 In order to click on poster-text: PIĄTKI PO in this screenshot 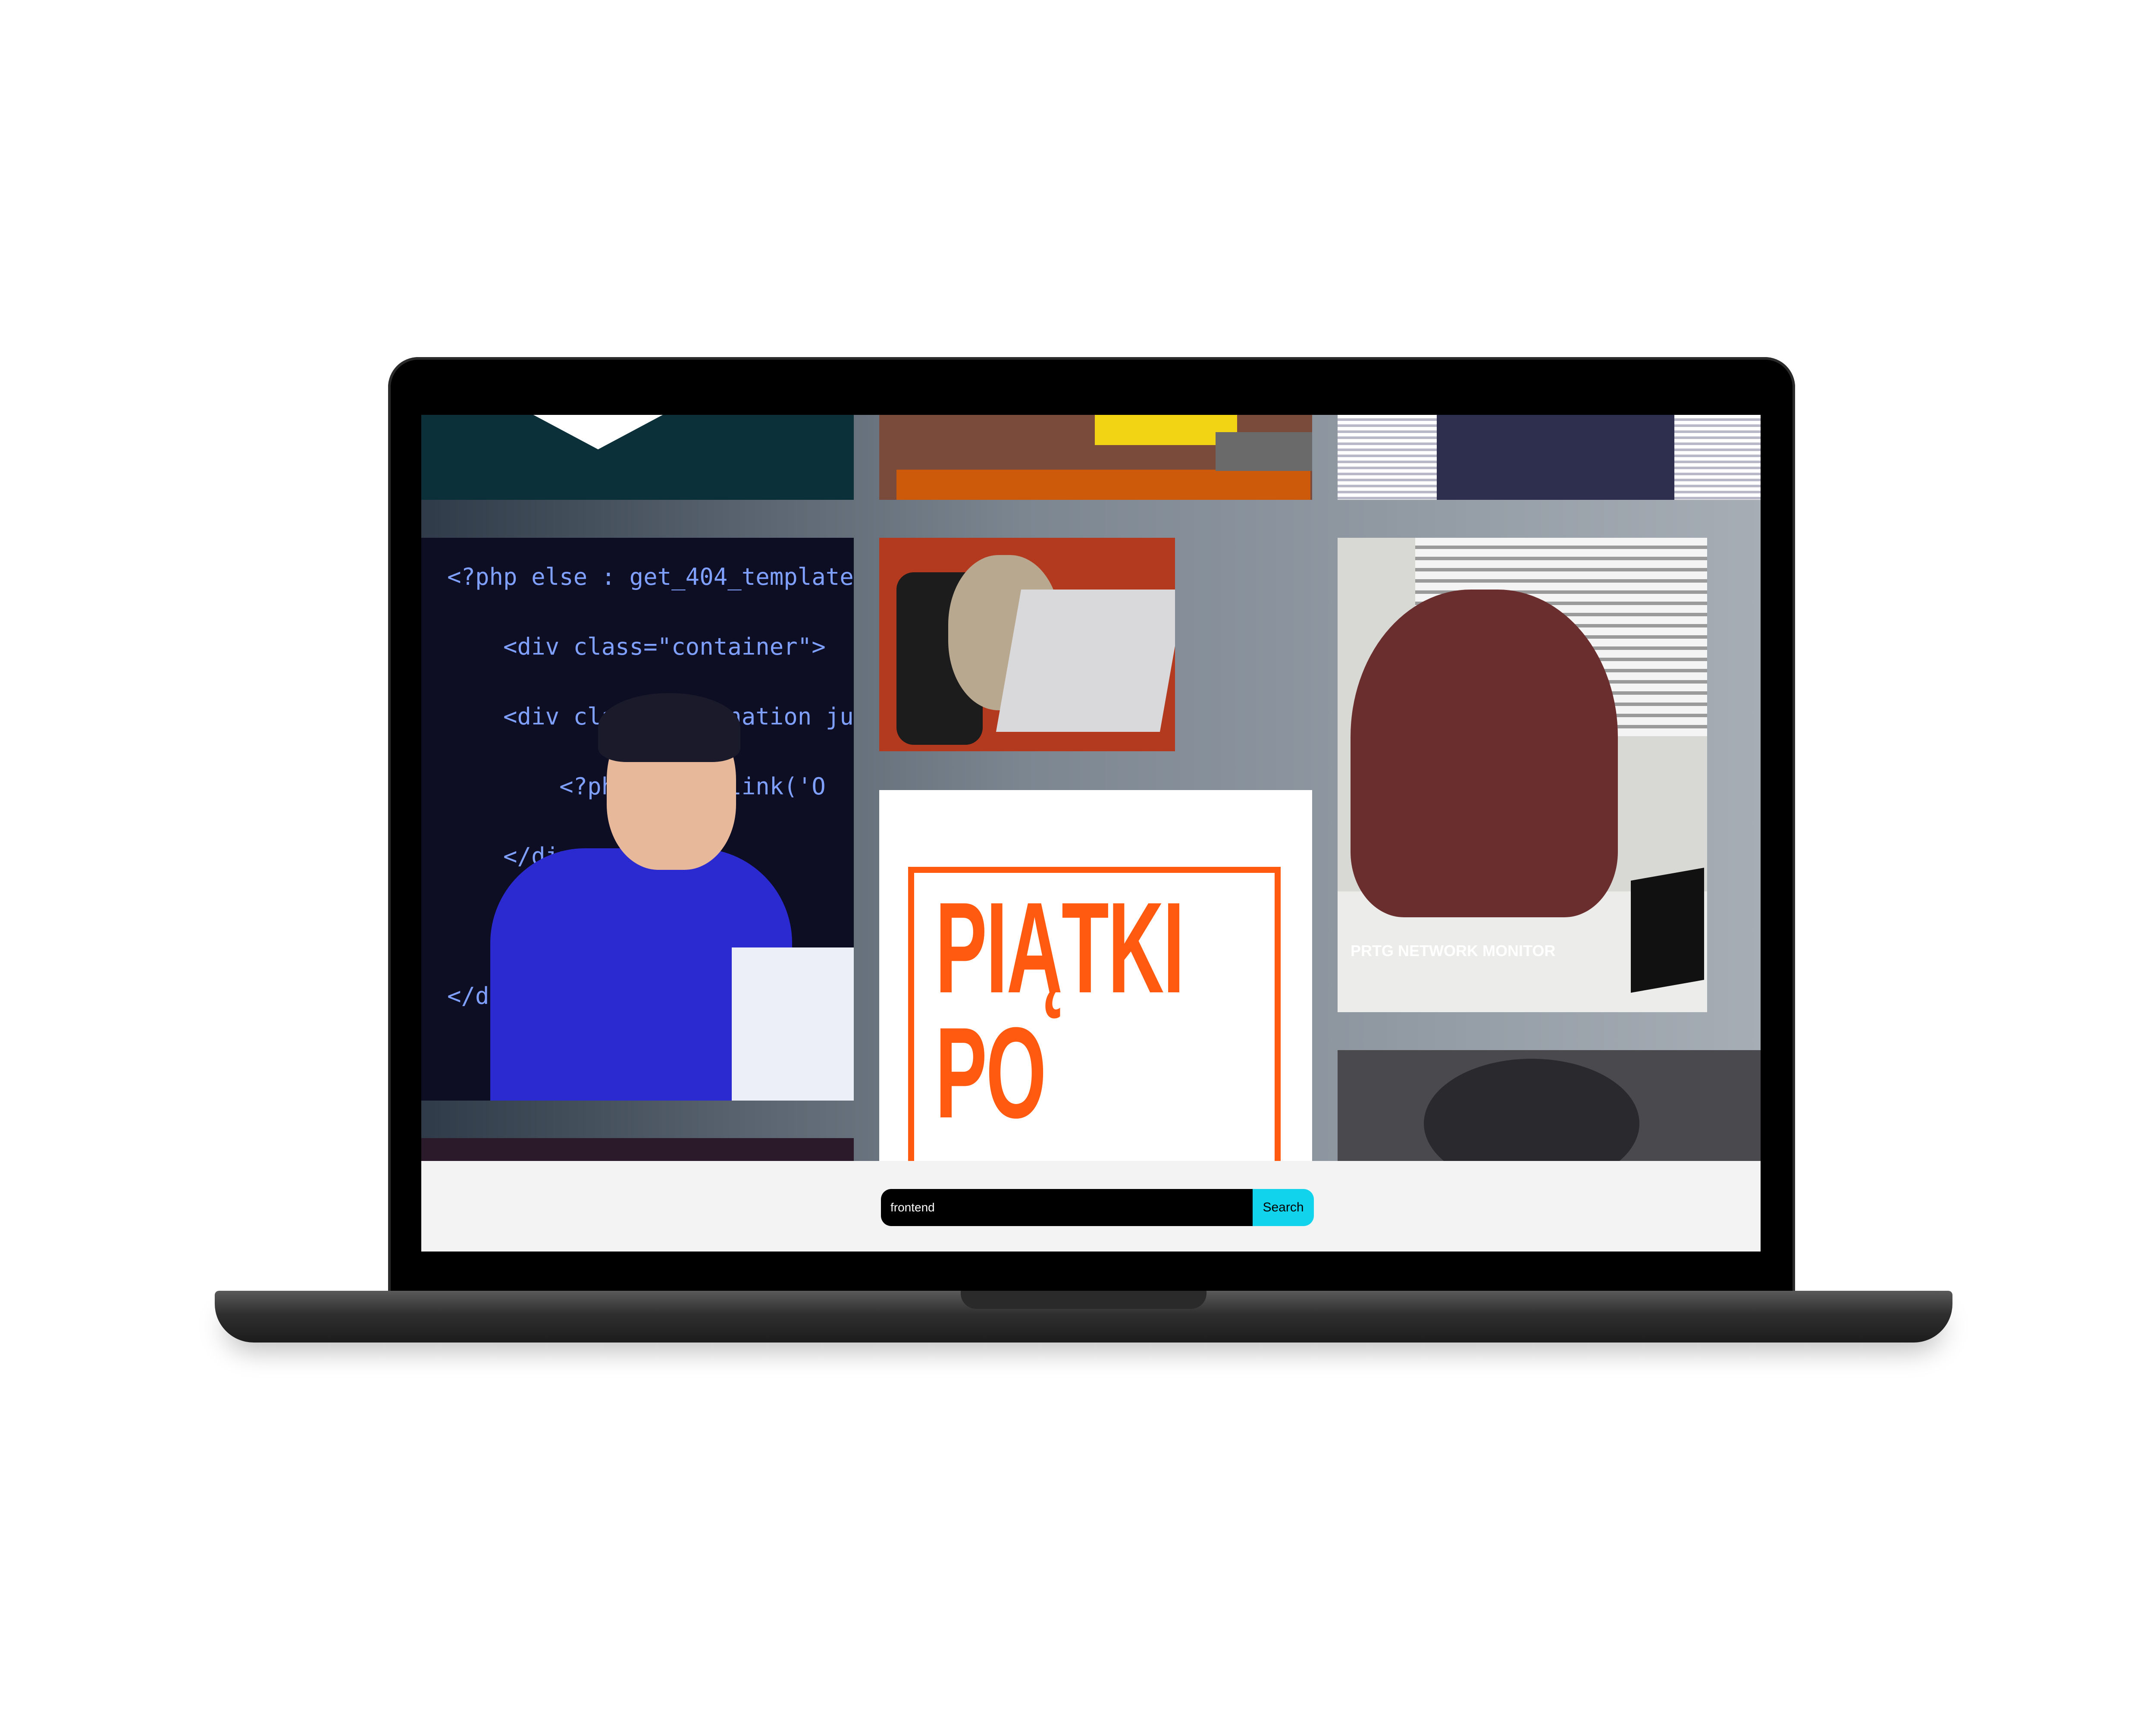, I will do `click(1060, 1010)`.